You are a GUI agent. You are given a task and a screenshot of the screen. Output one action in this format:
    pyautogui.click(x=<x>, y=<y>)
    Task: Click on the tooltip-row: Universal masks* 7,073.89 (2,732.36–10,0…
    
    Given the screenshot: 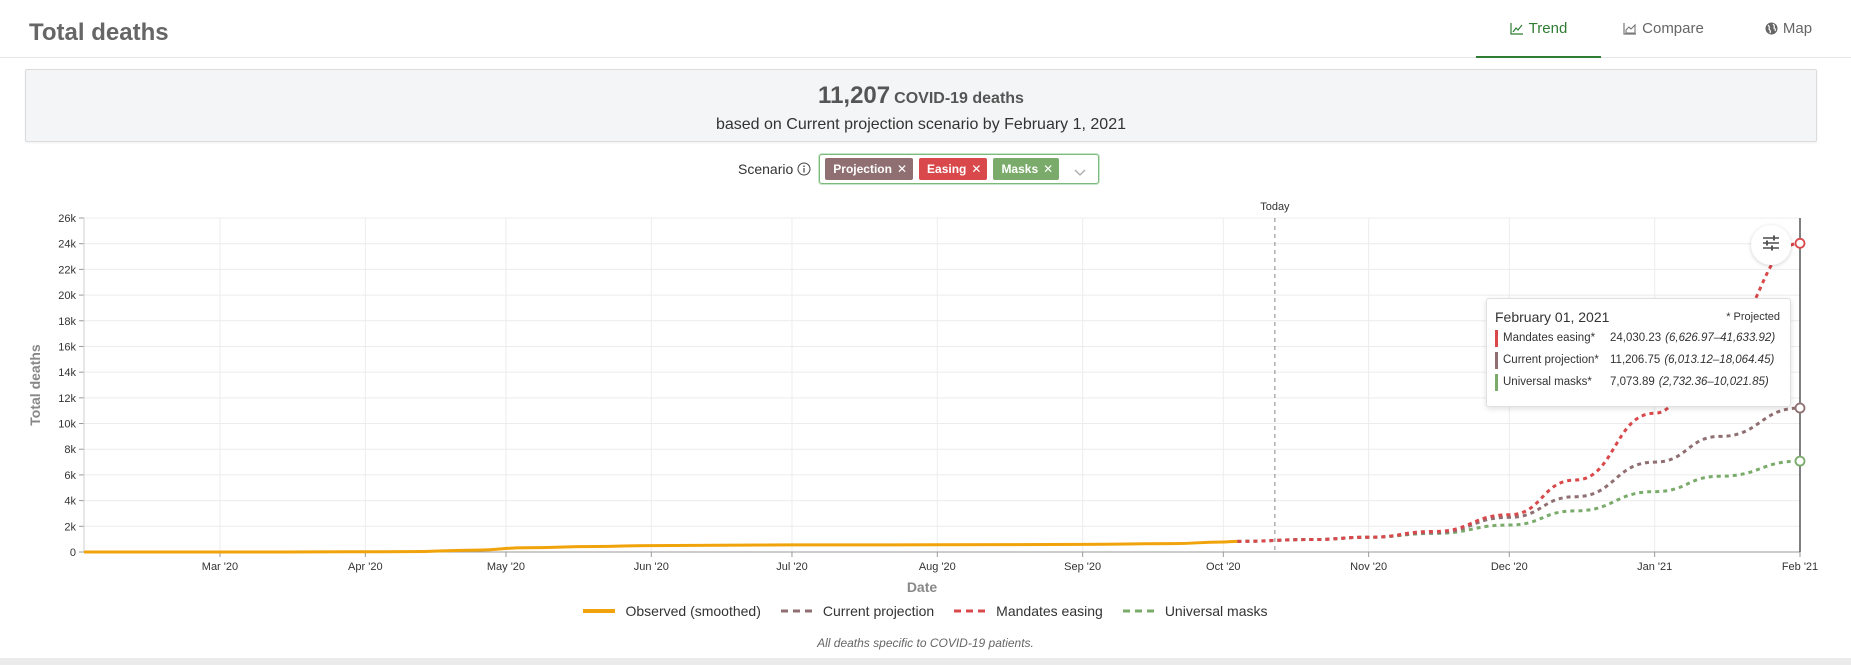 What is the action you would take?
    pyautogui.click(x=1642, y=382)
    